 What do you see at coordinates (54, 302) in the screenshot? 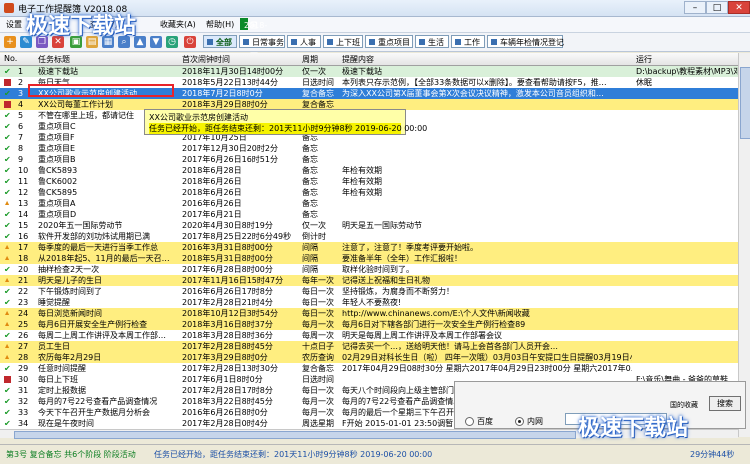
I see `cell-title: 睡觉提醒` at bounding box center [54, 302].